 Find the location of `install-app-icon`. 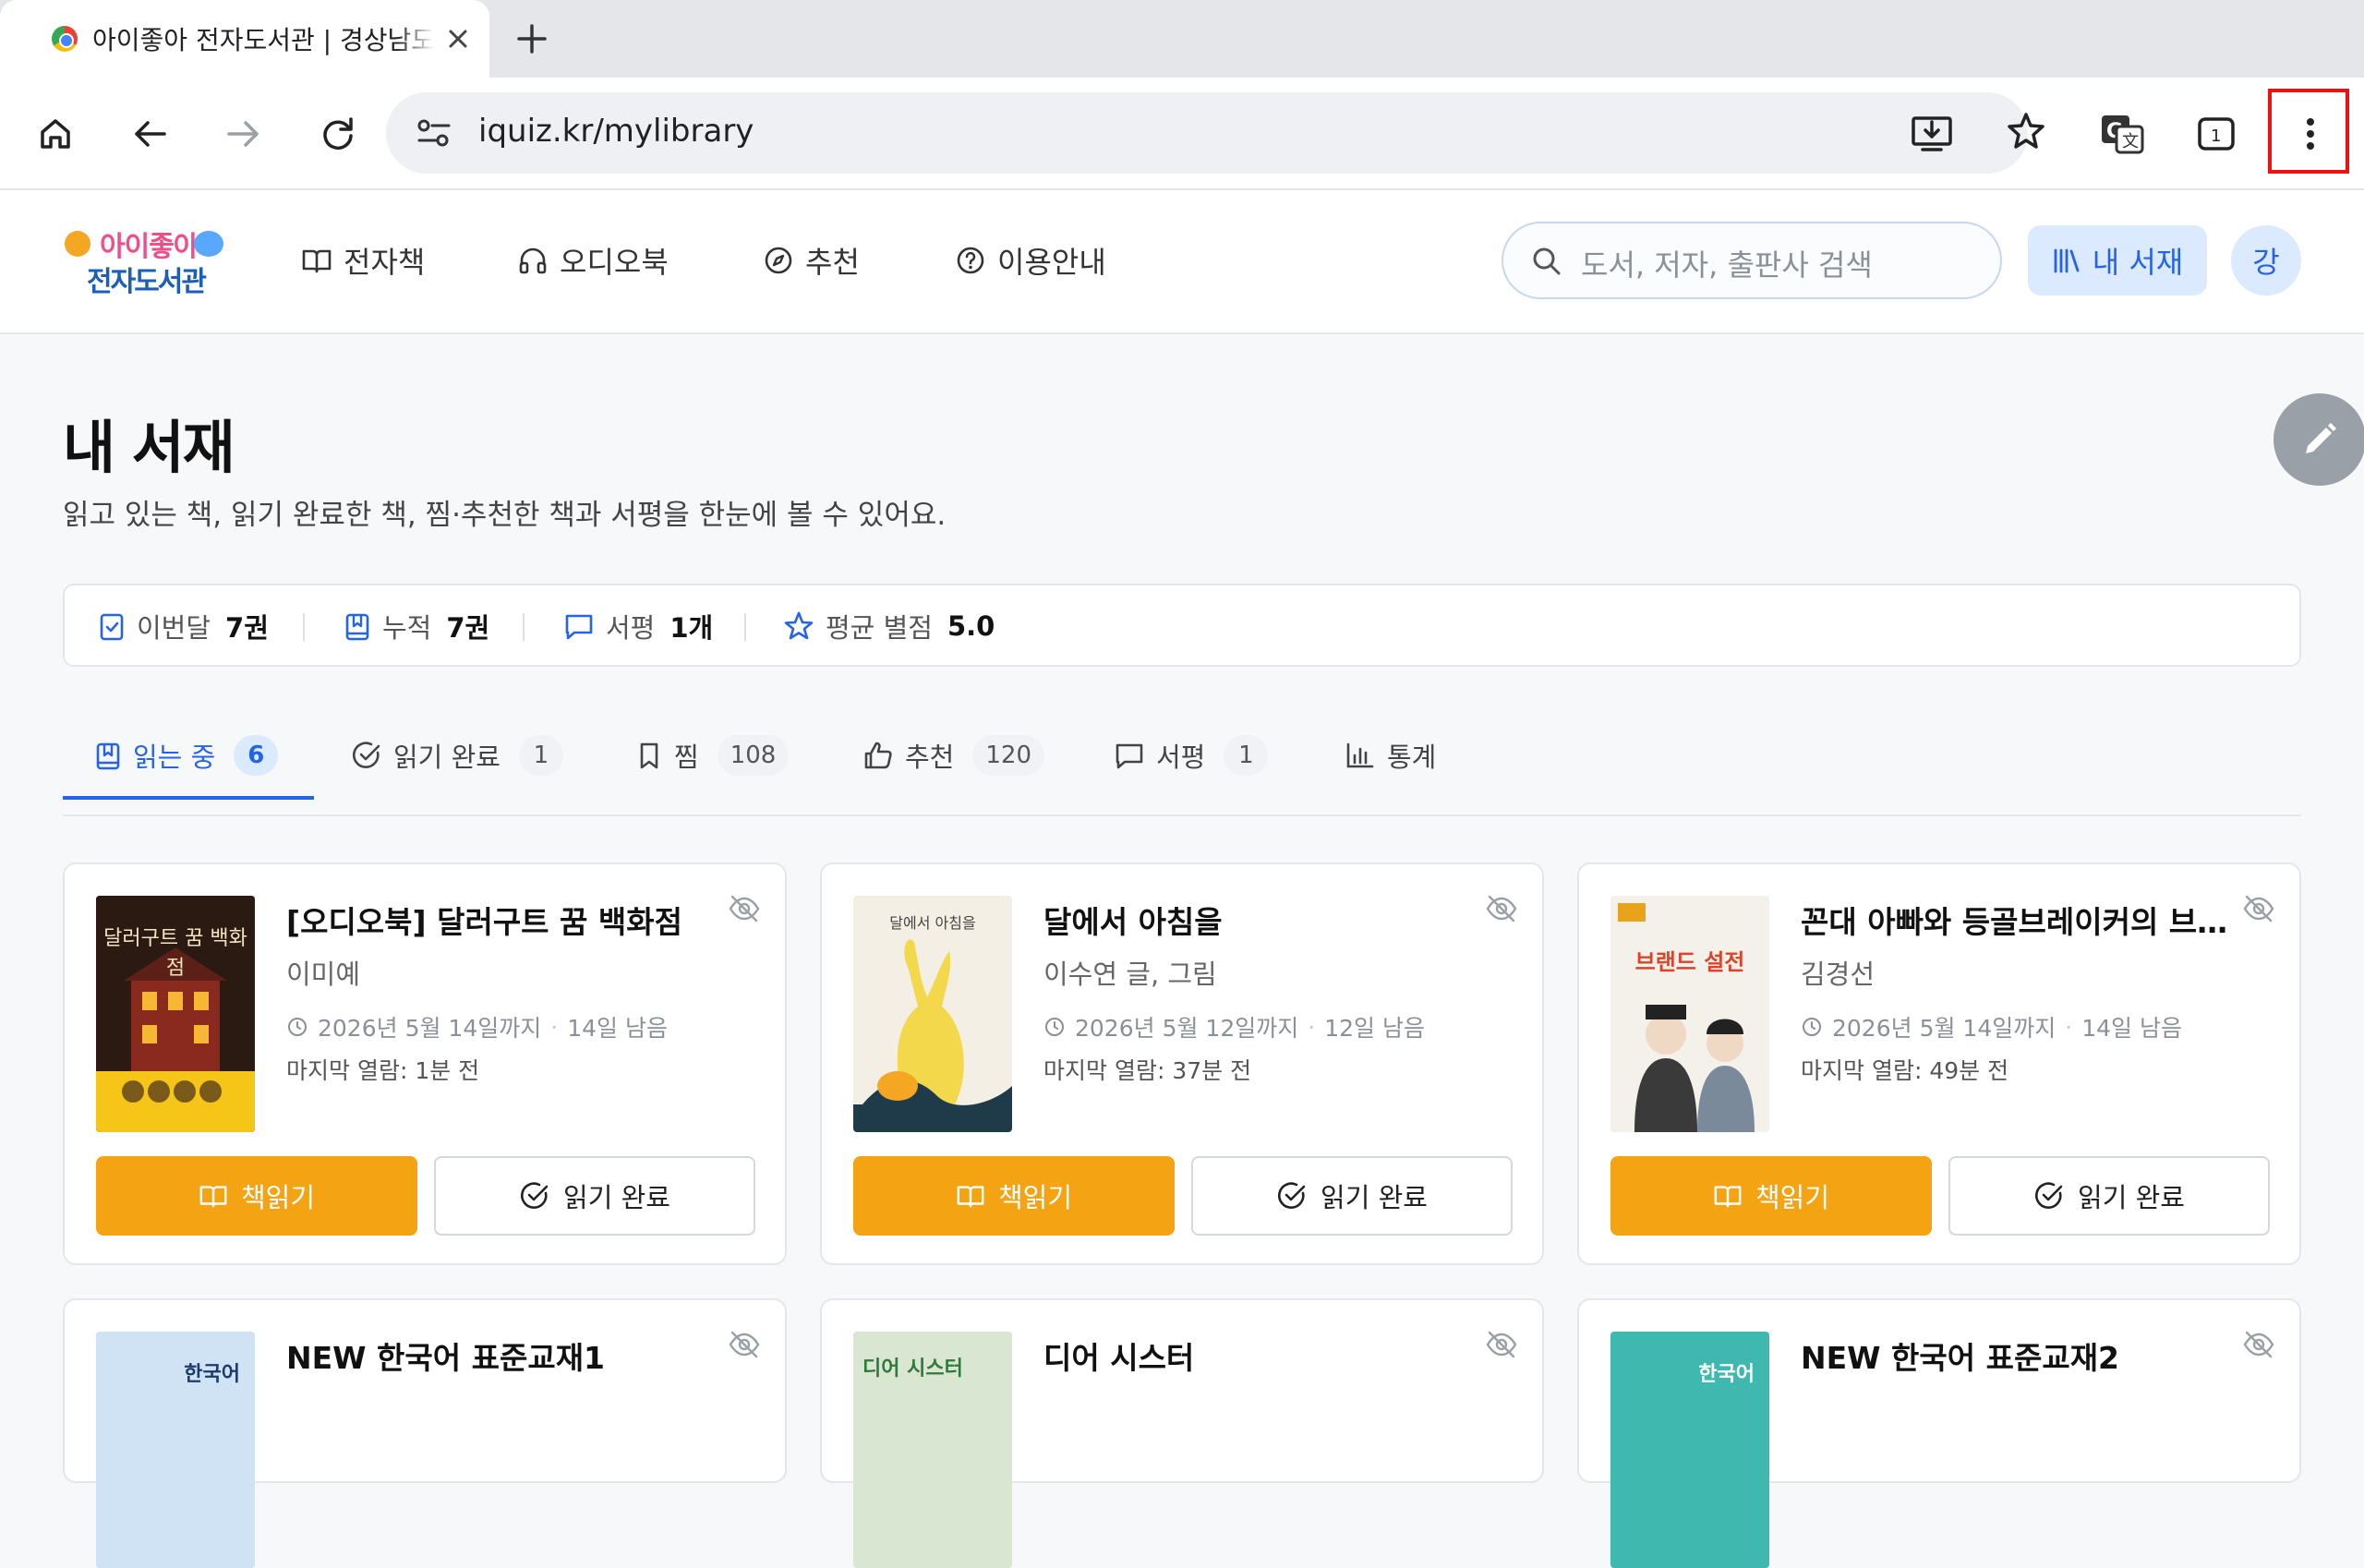

install-app-icon is located at coordinates (1932, 133).